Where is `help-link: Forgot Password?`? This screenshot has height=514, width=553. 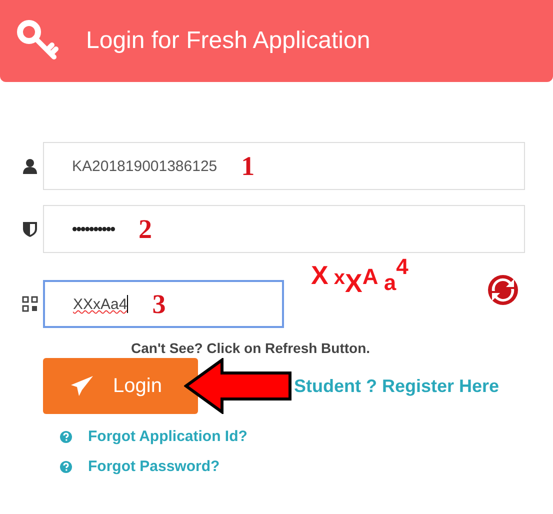 help-link: Forgot Password? is located at coordinates (154, 466).